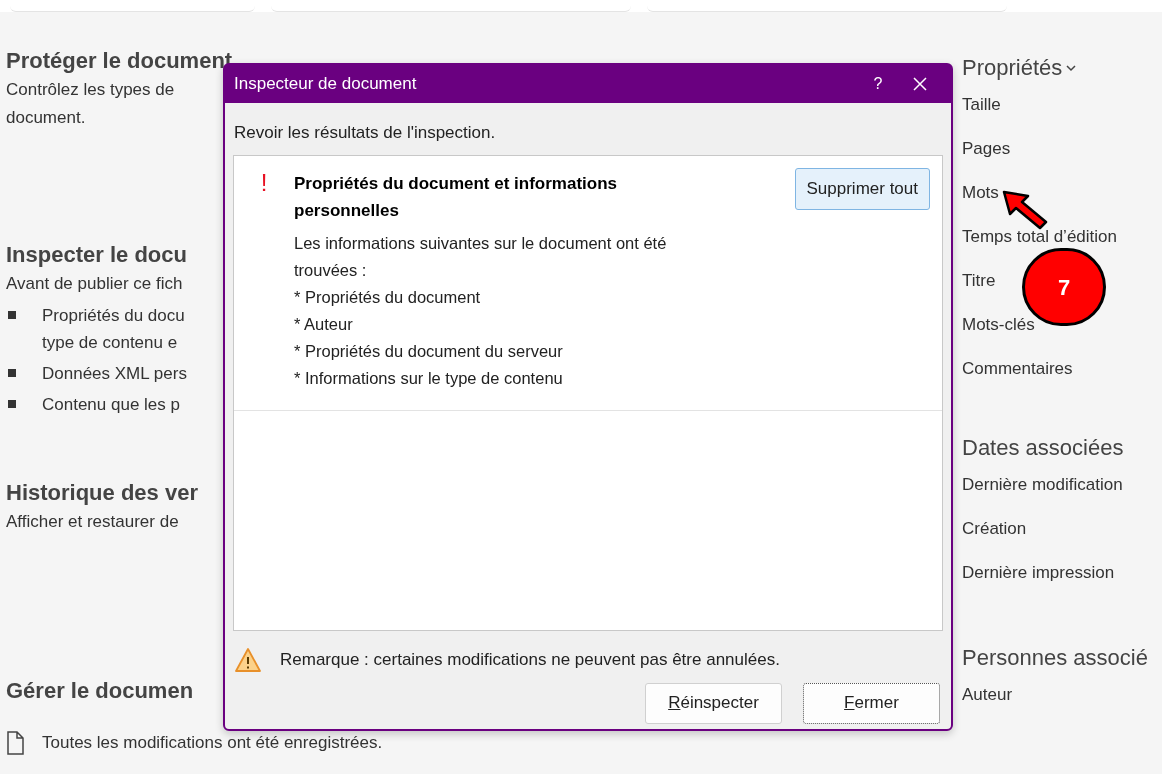 The height and width of the screenshot is (774, 1162). Describe the element at coordinates (388, 297) in the screenshot. I see `result-detail: * Propriétés du document` at that location.